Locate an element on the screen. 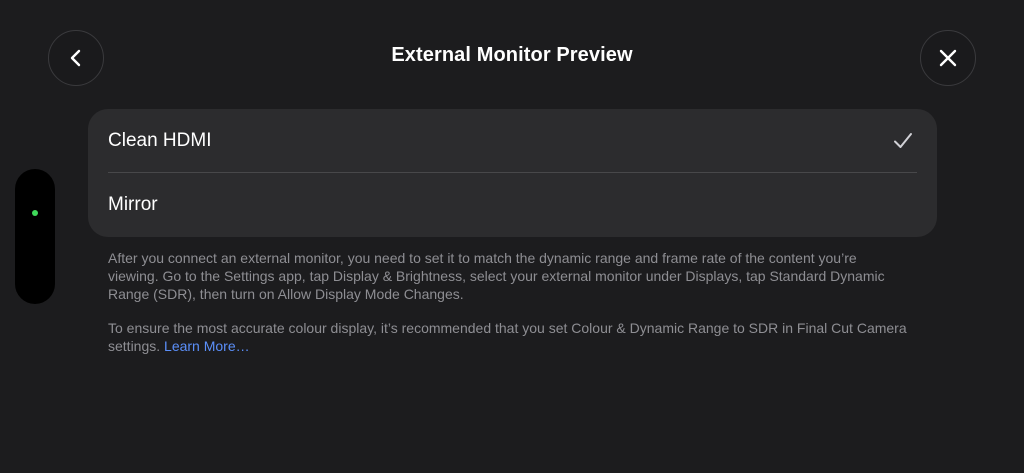 This screenshot has width=1024, height=473. option-mirror: Mirror is located at coordinates (512, 205).